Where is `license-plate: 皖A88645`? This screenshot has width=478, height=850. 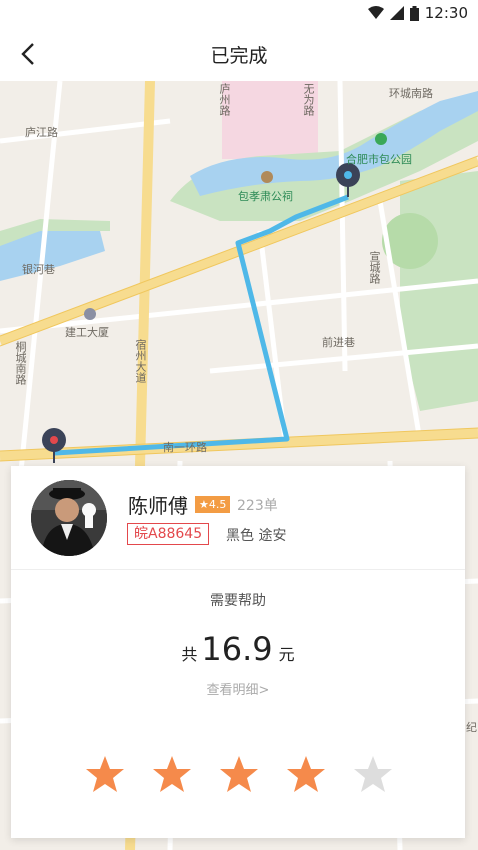
license-plate: 皖A88645 is located at coordinates (168, 534).